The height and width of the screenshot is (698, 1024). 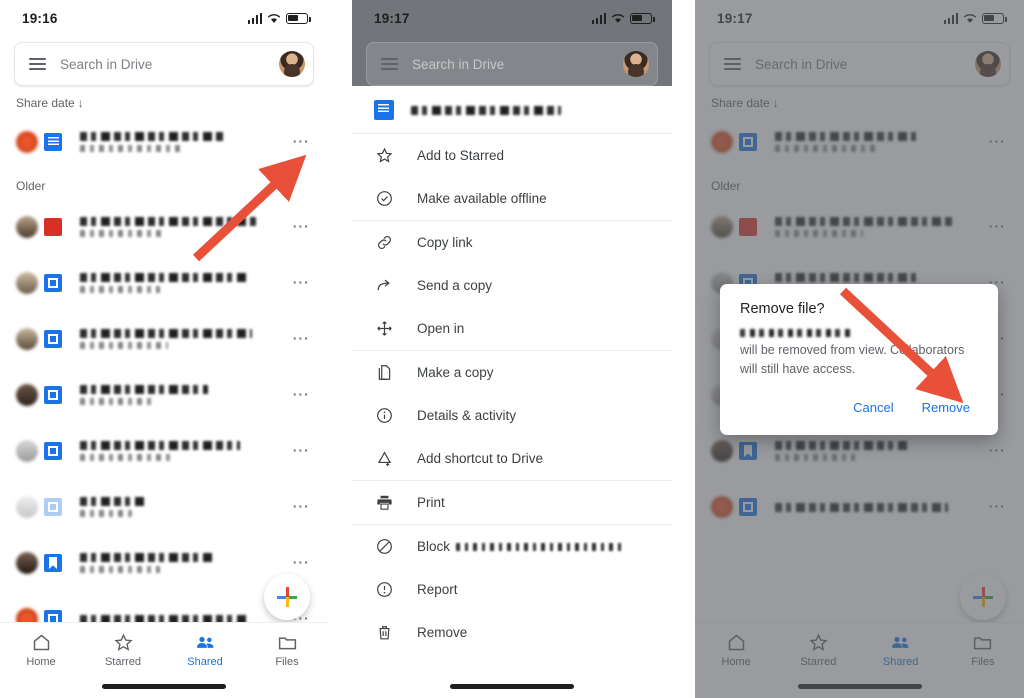 What do you see at coordinates (512, 546) in the screenshot?
I see `menu-item-block: Block` at bounding box center [512, 546].